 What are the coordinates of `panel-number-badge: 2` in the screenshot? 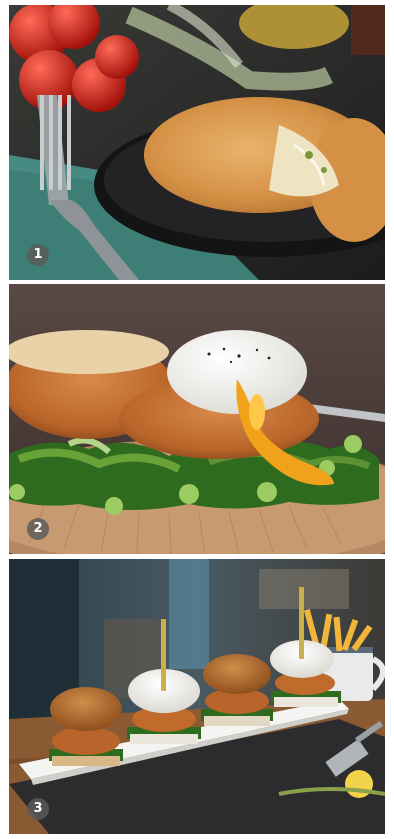 It's located at (38, 529).